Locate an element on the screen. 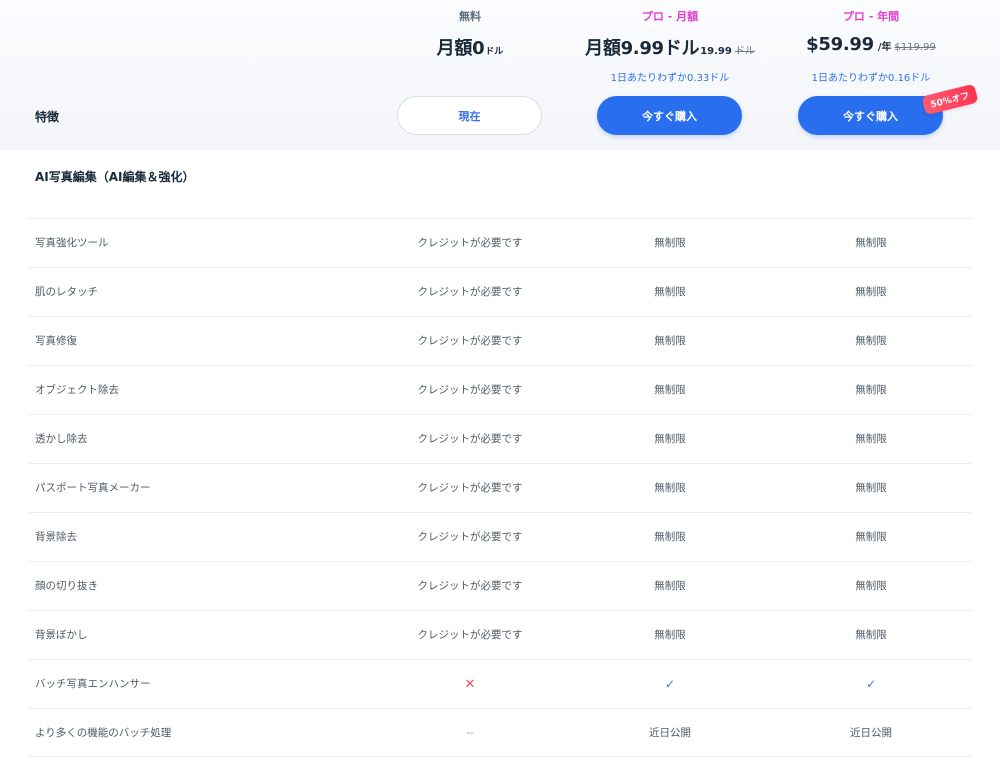 The height and width of the screenshot is (768, 1000). plan-yearly-price: $59.99 /年 $119.99 is located at coordinates (871, 44).